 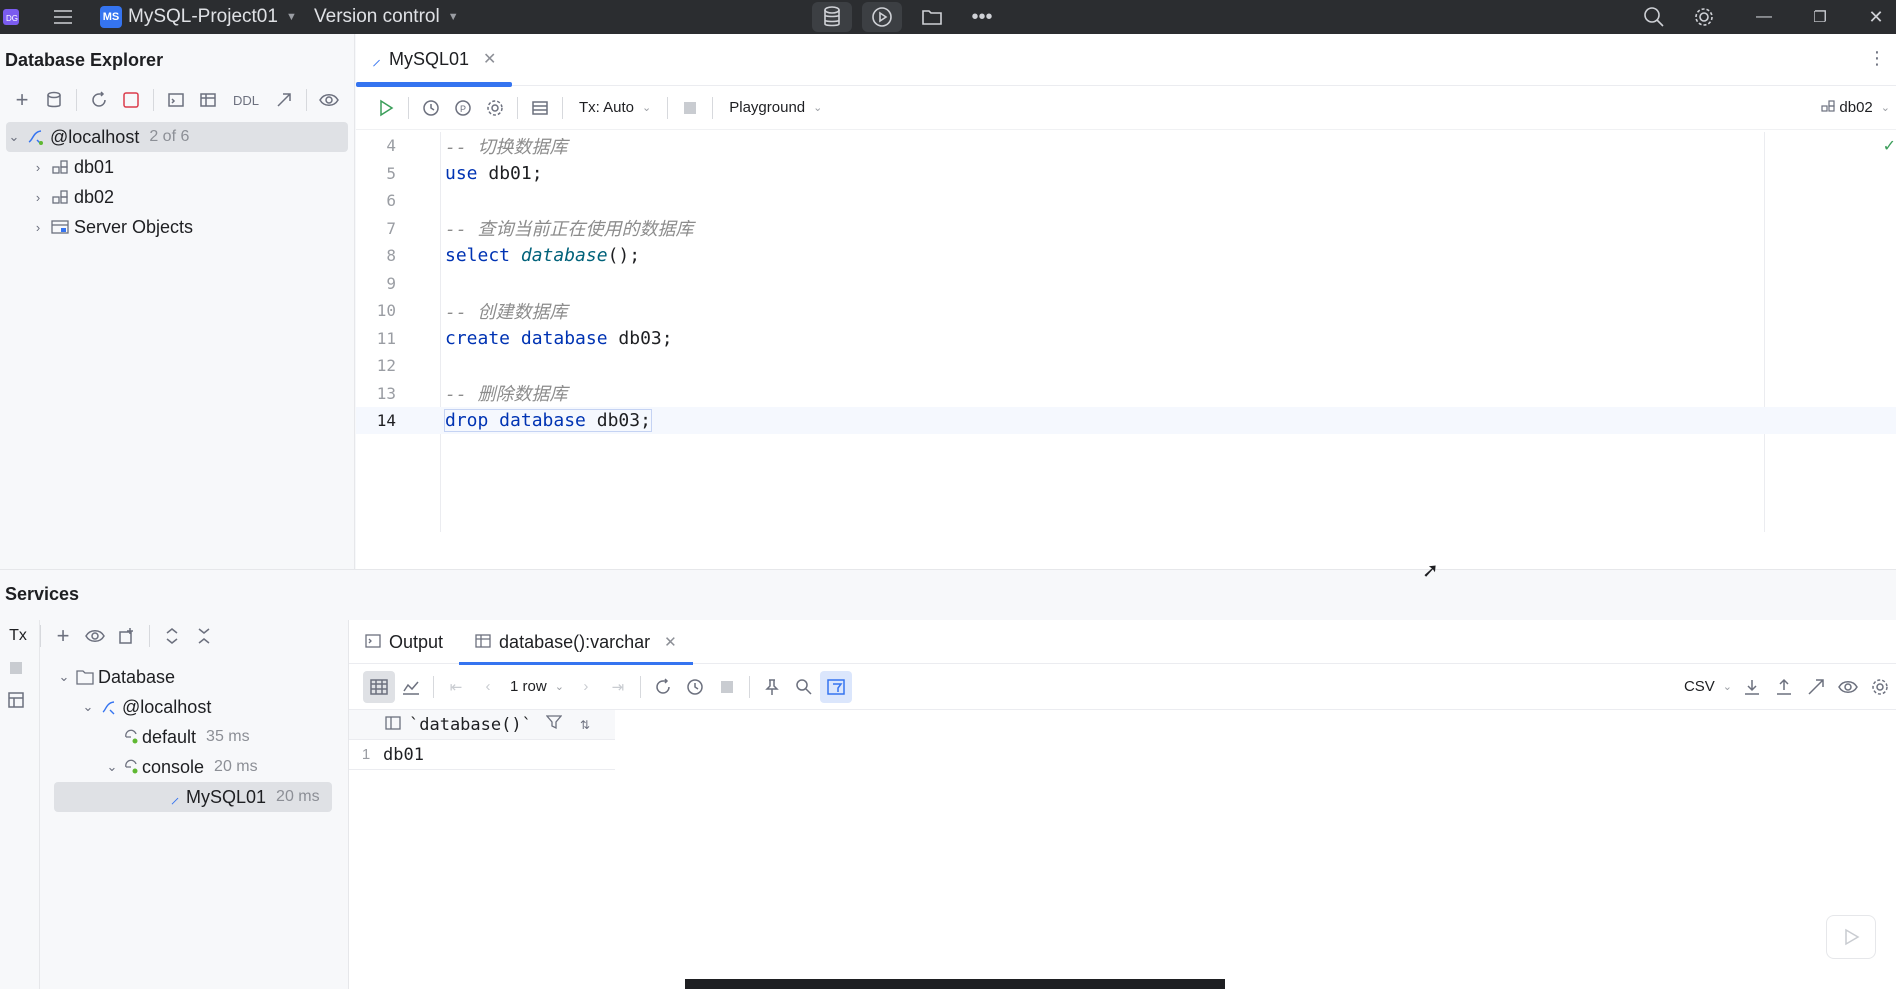 I want to click on pin-icon, so click(x=772, y=687).